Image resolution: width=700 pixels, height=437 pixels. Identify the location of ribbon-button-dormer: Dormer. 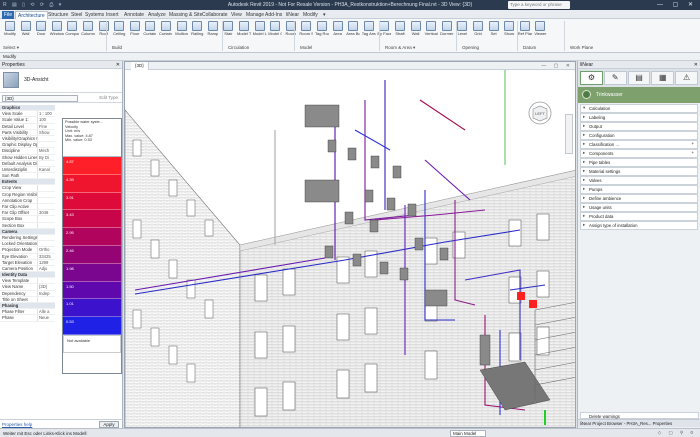
(447, 29).